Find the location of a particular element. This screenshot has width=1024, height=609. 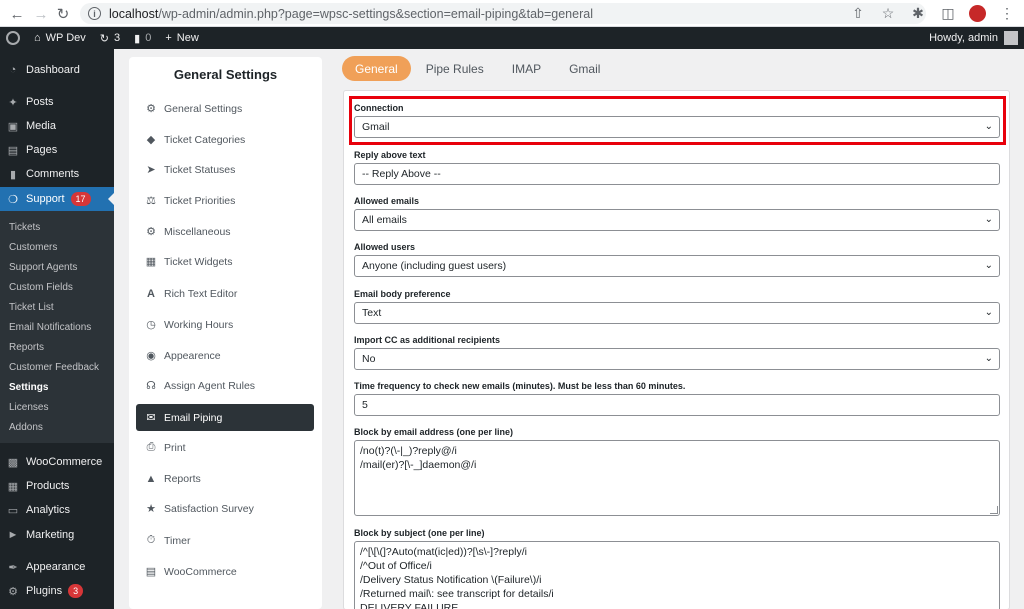

settings-item-email-piping: ✉Email Piping is located at coordinates (225, 417).